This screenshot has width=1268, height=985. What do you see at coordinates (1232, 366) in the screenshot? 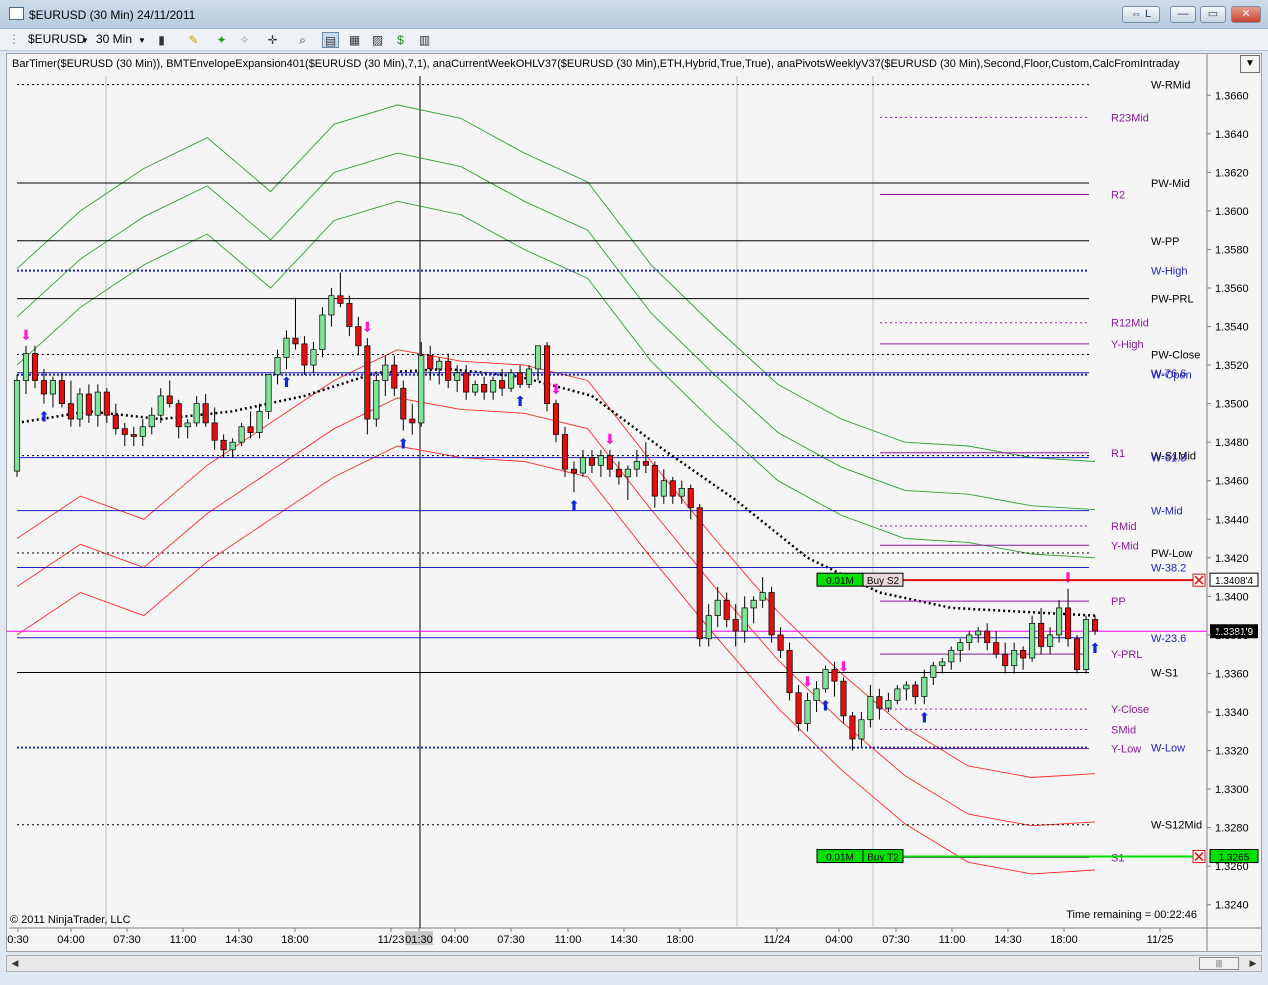
I see `y-tick-label: 1.3520` at bounding box center [1232, 366].